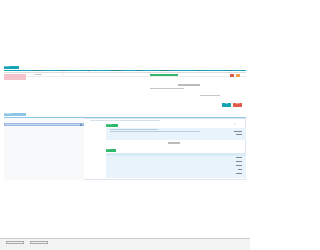 The image size is (320, 250). What do you see at coordinates (15, 78) in the screenshot?
I see `row-highlight` at bounding box center [15, 78].